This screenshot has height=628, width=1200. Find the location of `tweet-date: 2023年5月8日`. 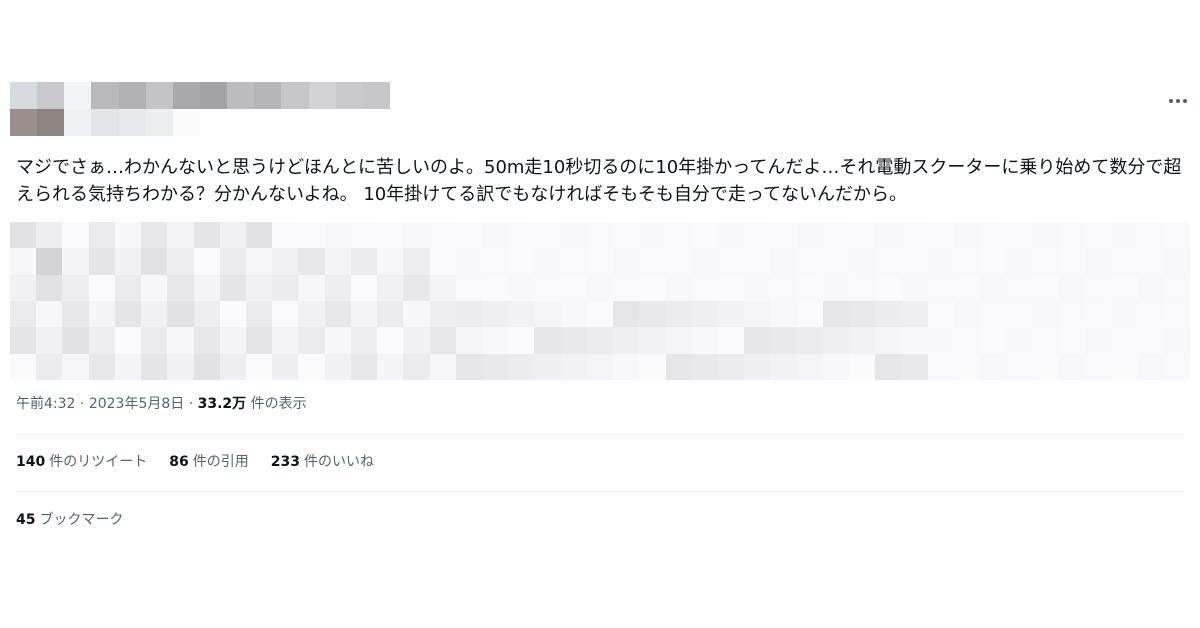

tweet-date: 2023年5月8日 is located at coordinates (136, 404).